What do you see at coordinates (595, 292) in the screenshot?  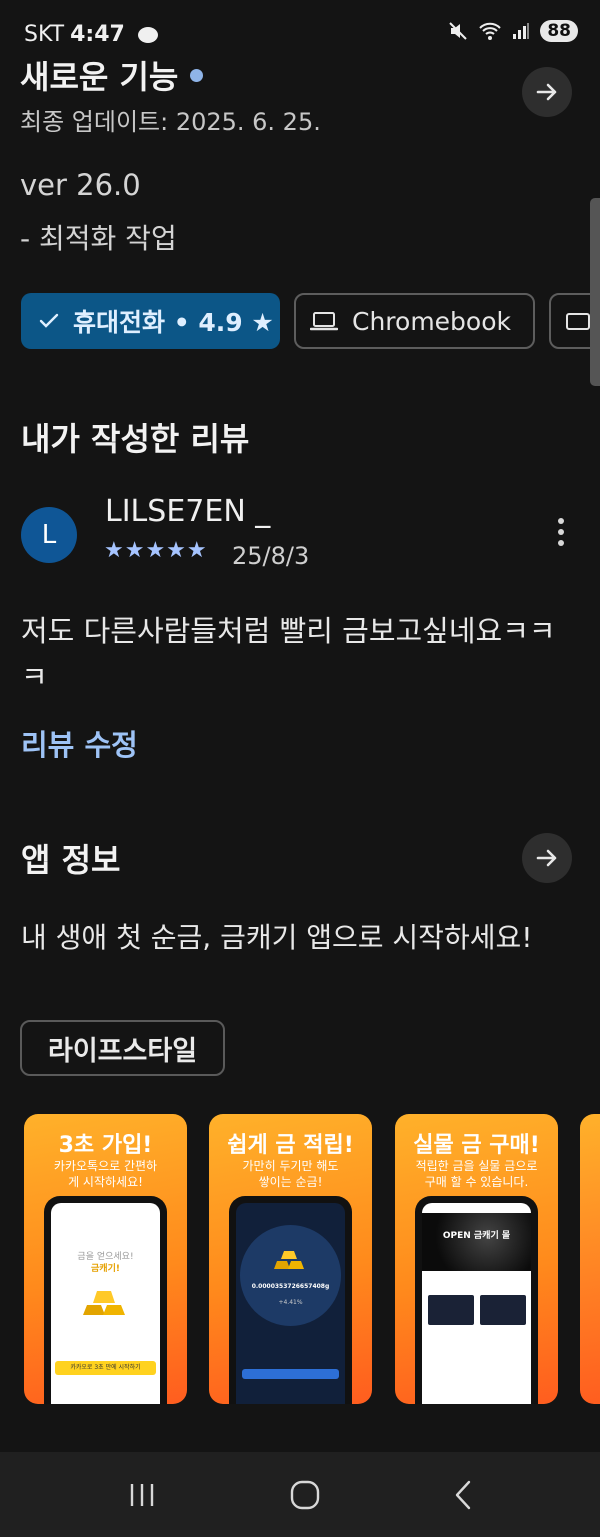 I see `scrollbar-thumb` at bounding box center [595, 292].